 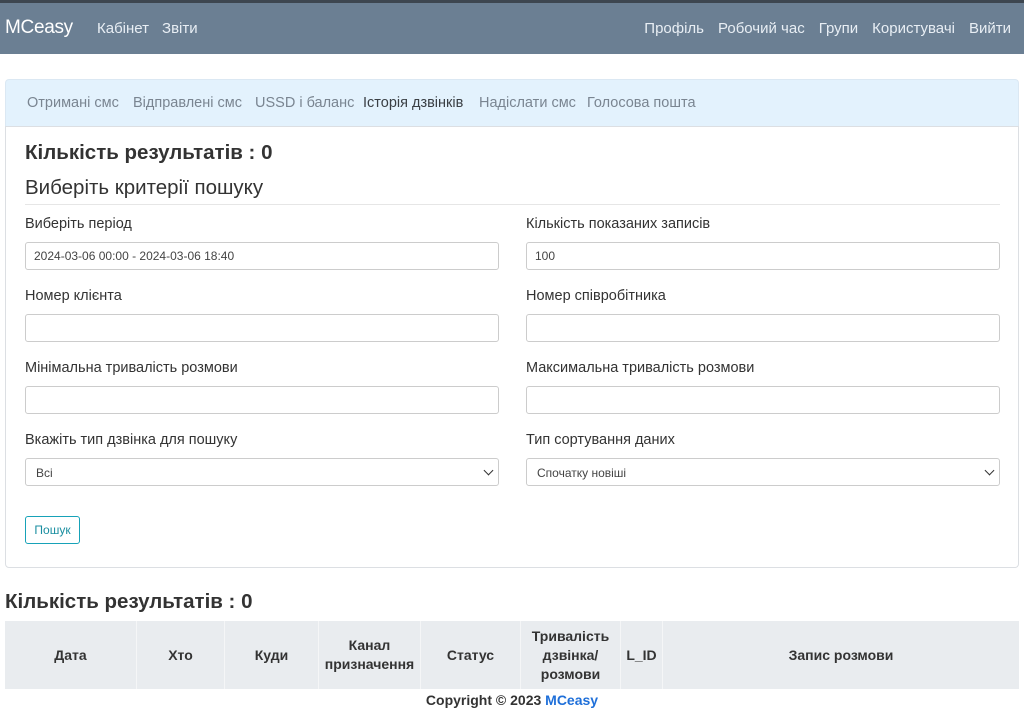 What do you see at coordinates (73, 296) in the screenshot?
I see `client-label: Номер клієнта` at bounding box center [73, 296].